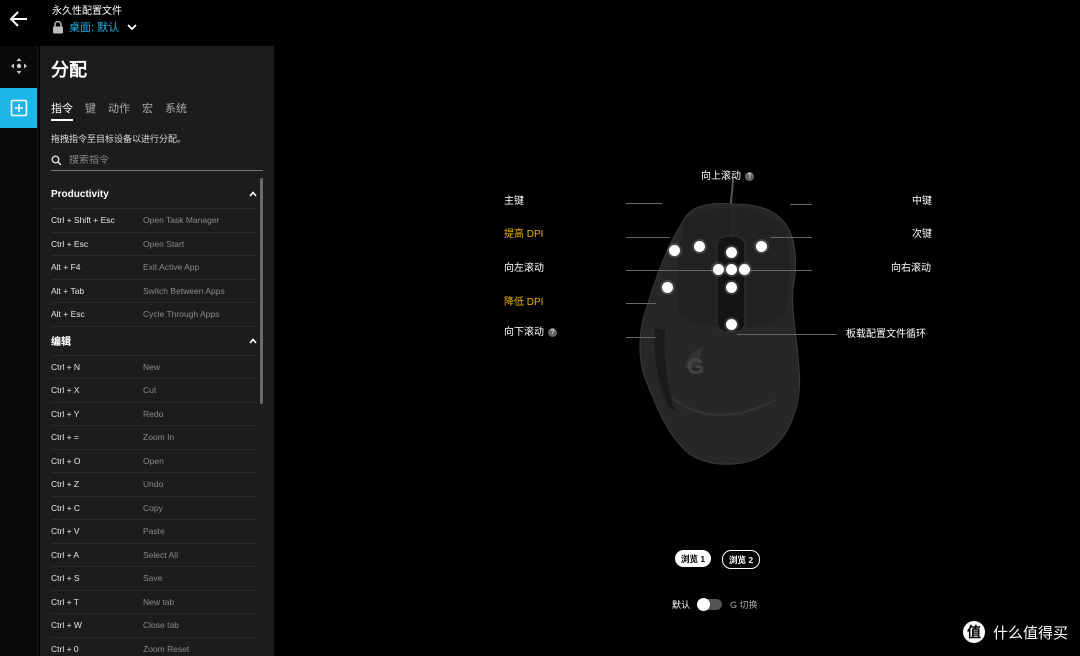 This screenshot has height=656, width=1080. Describe the element at coordinates (83, 220) in the screenshot. I see `shortcut-key: Ctrl + Shift + Esc` at that location.